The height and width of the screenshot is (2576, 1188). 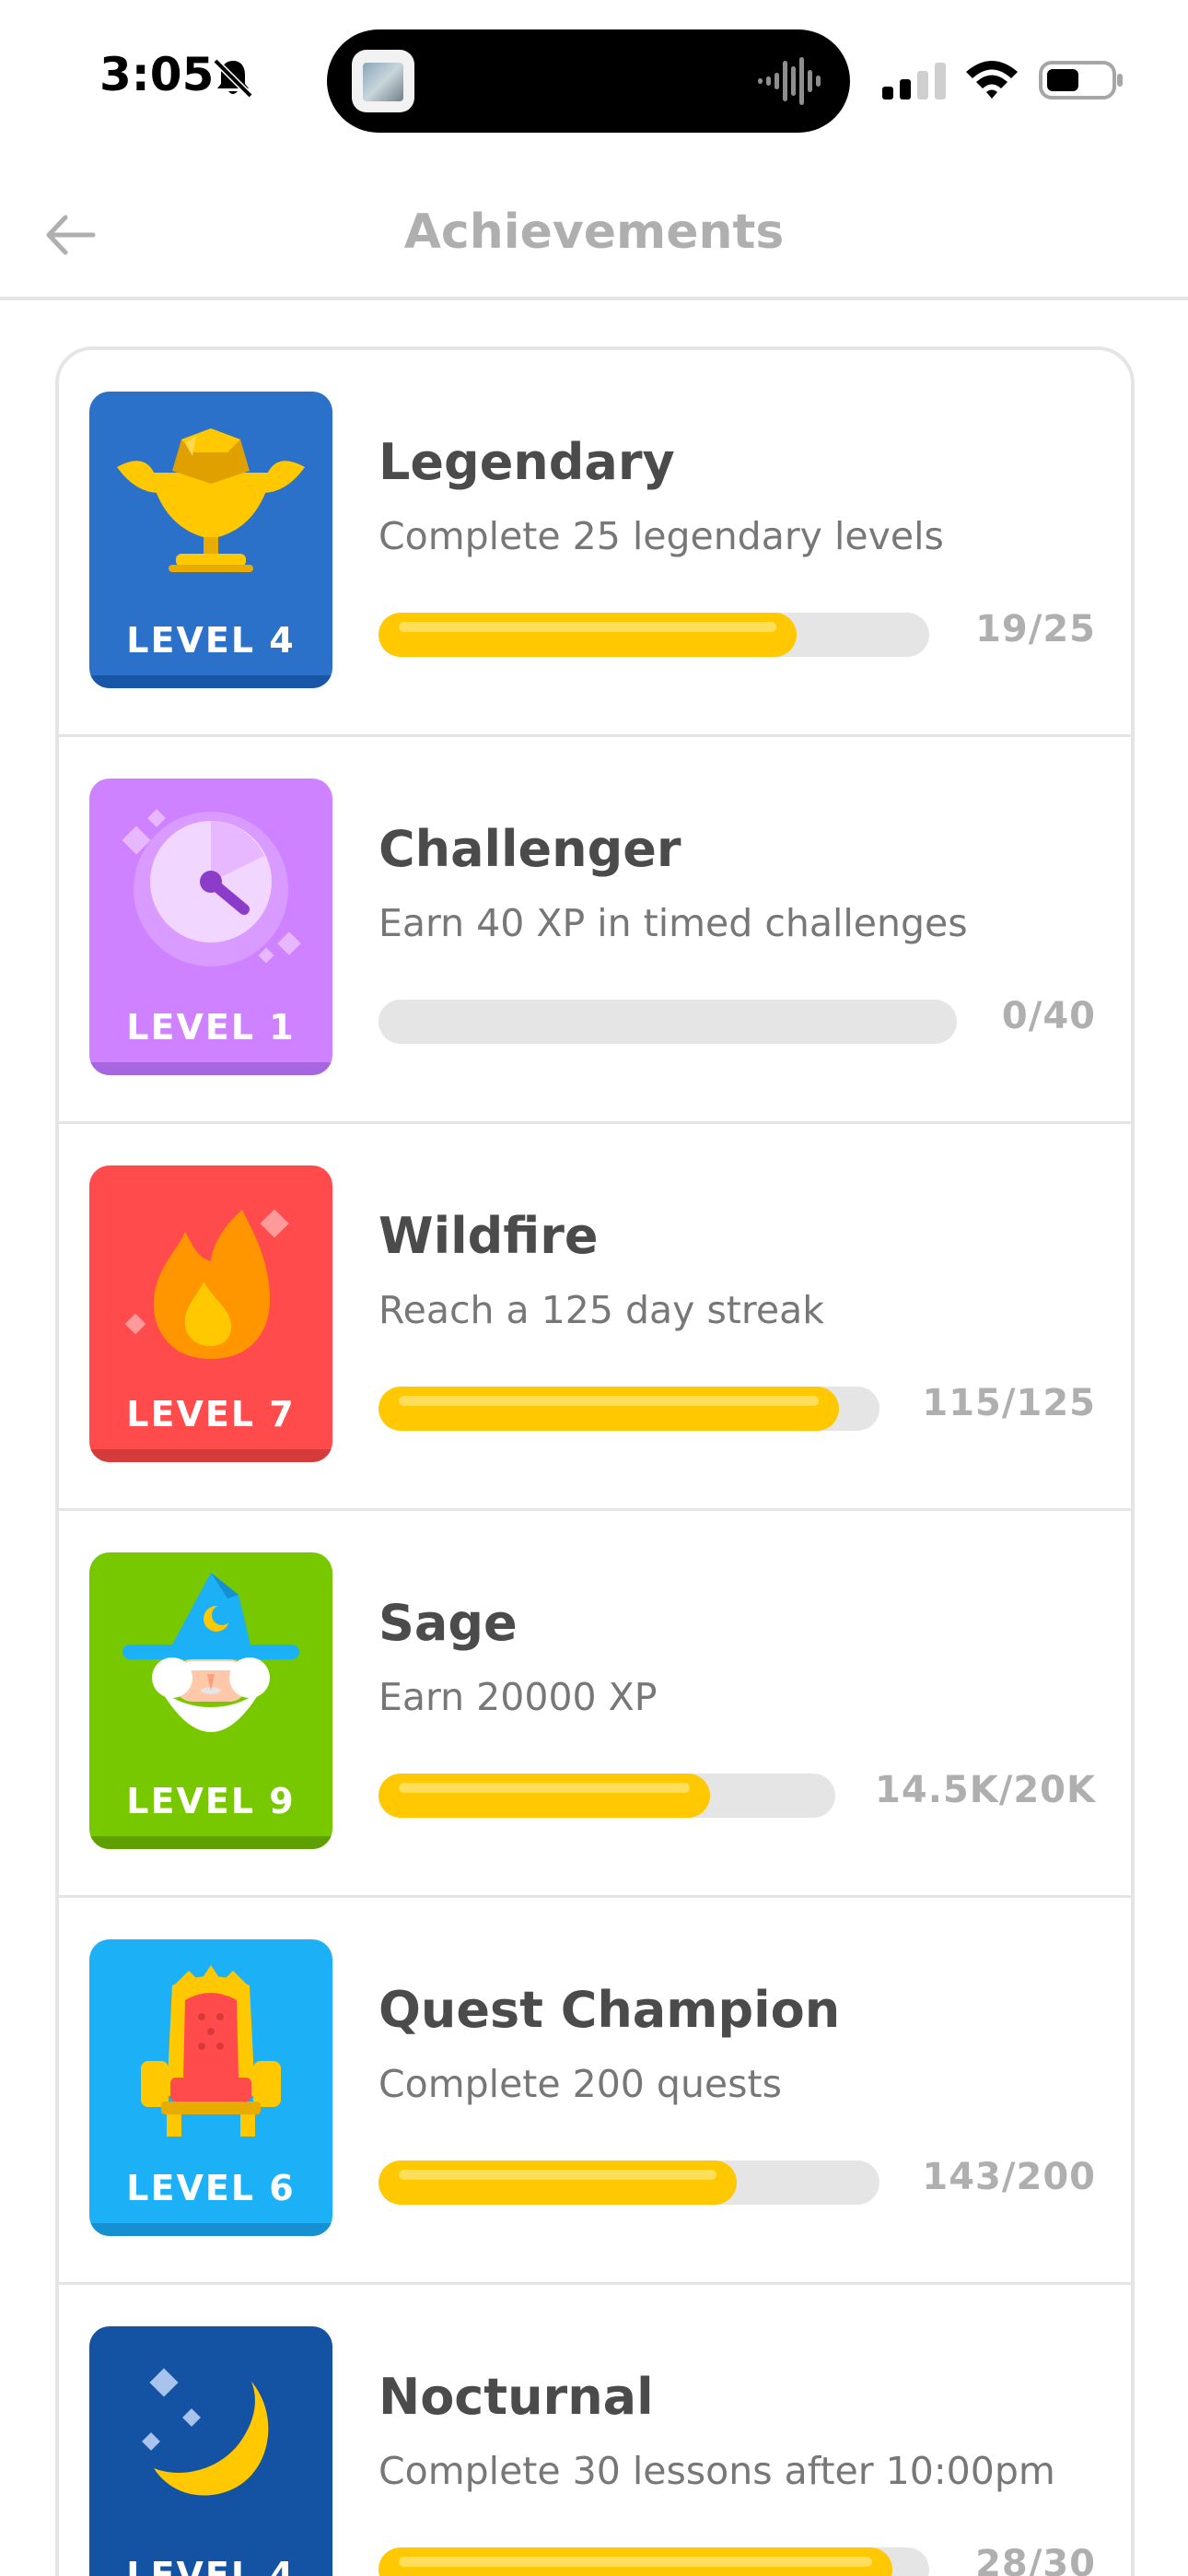 I want to click on progress-count: 28/30, so click(x=1035, y=2559).